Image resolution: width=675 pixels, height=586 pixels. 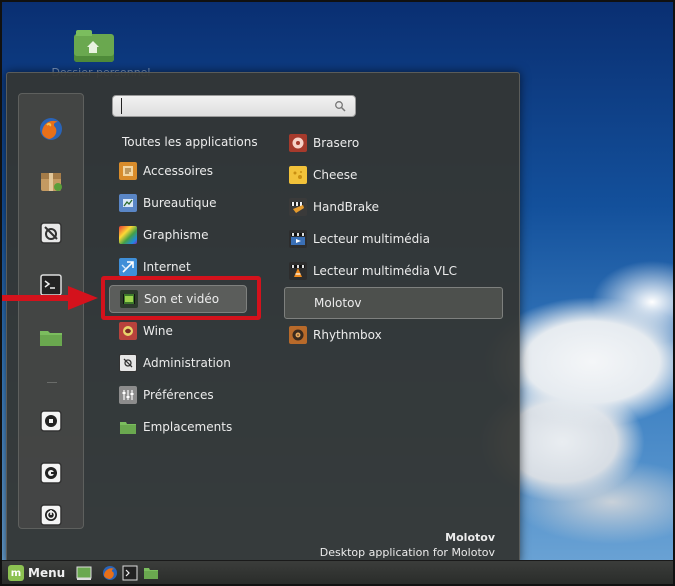 What do you see at coordinates (52, 382) in the screenshot?
I see `favorites-separator` at bounding box center [52, 382].